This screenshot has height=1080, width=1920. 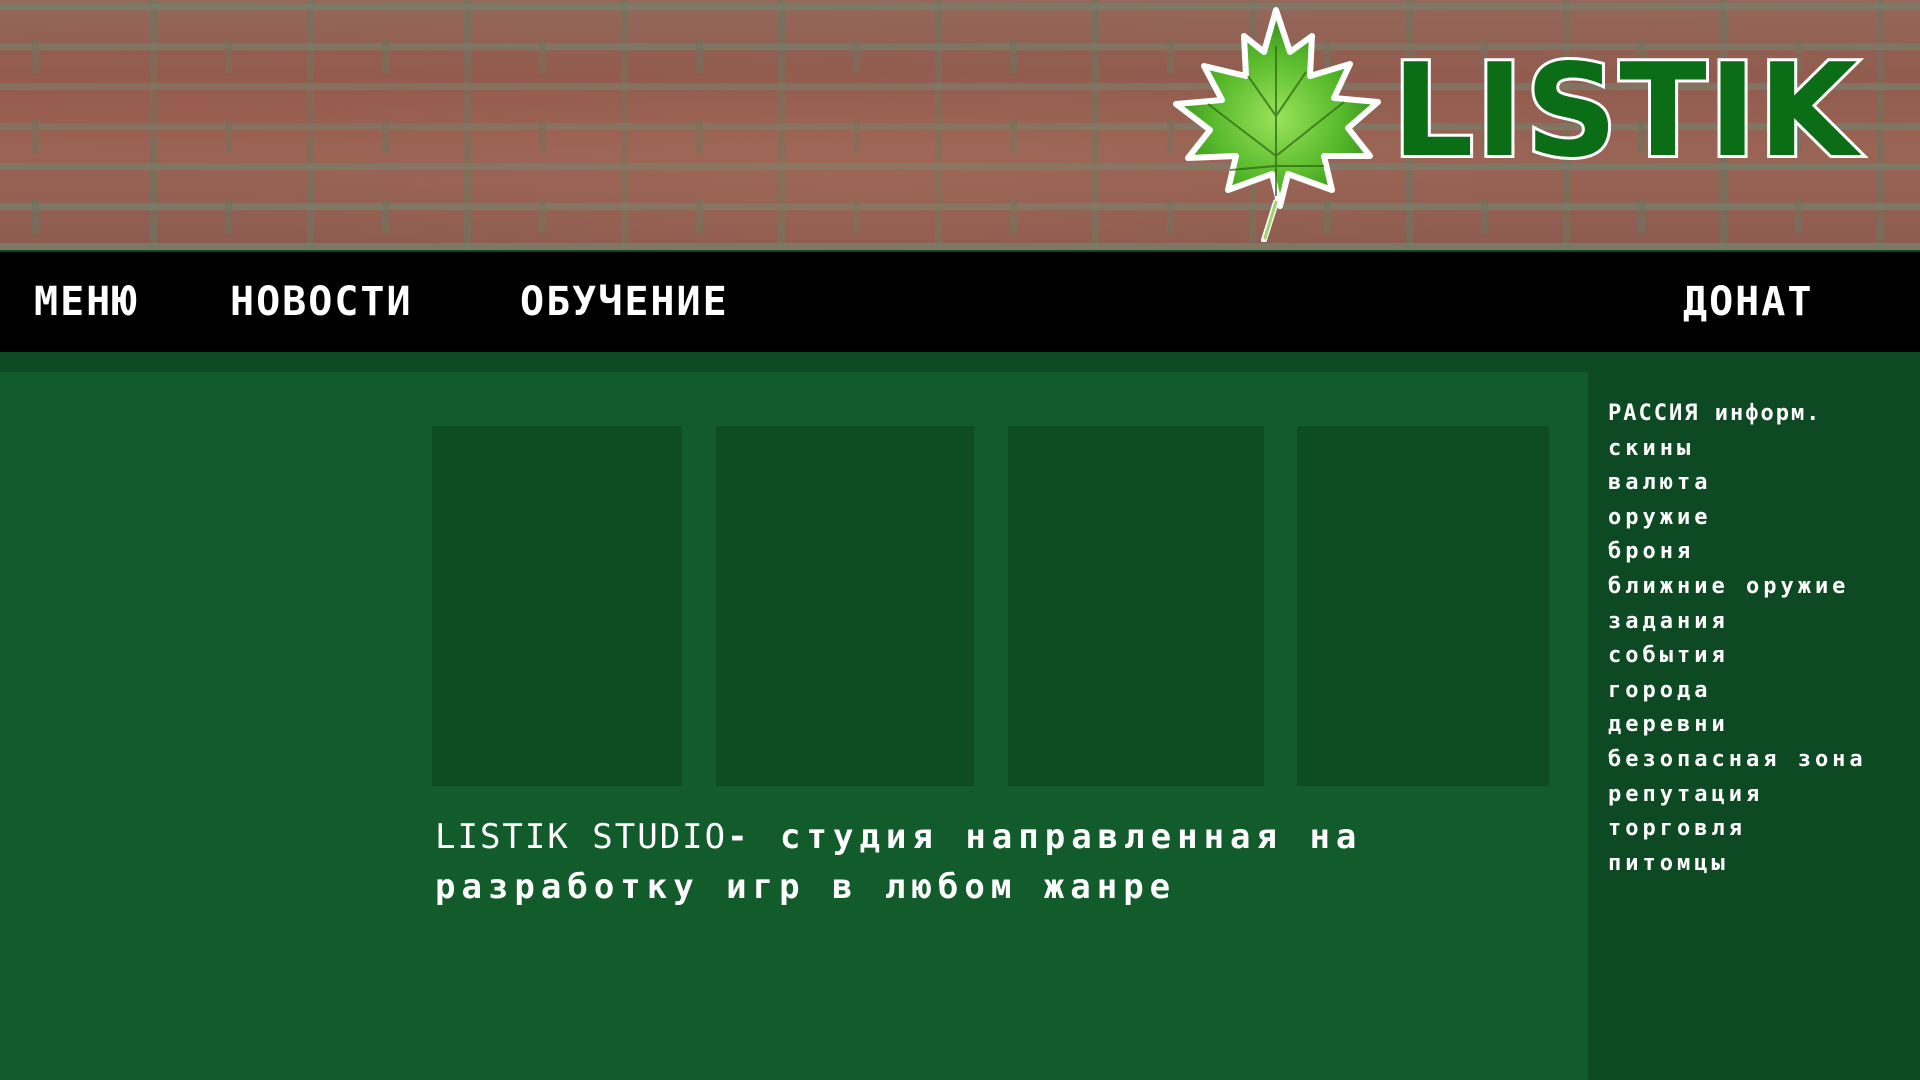 I want to click on maple-leaf-icon, so click(x=1277, y=124).